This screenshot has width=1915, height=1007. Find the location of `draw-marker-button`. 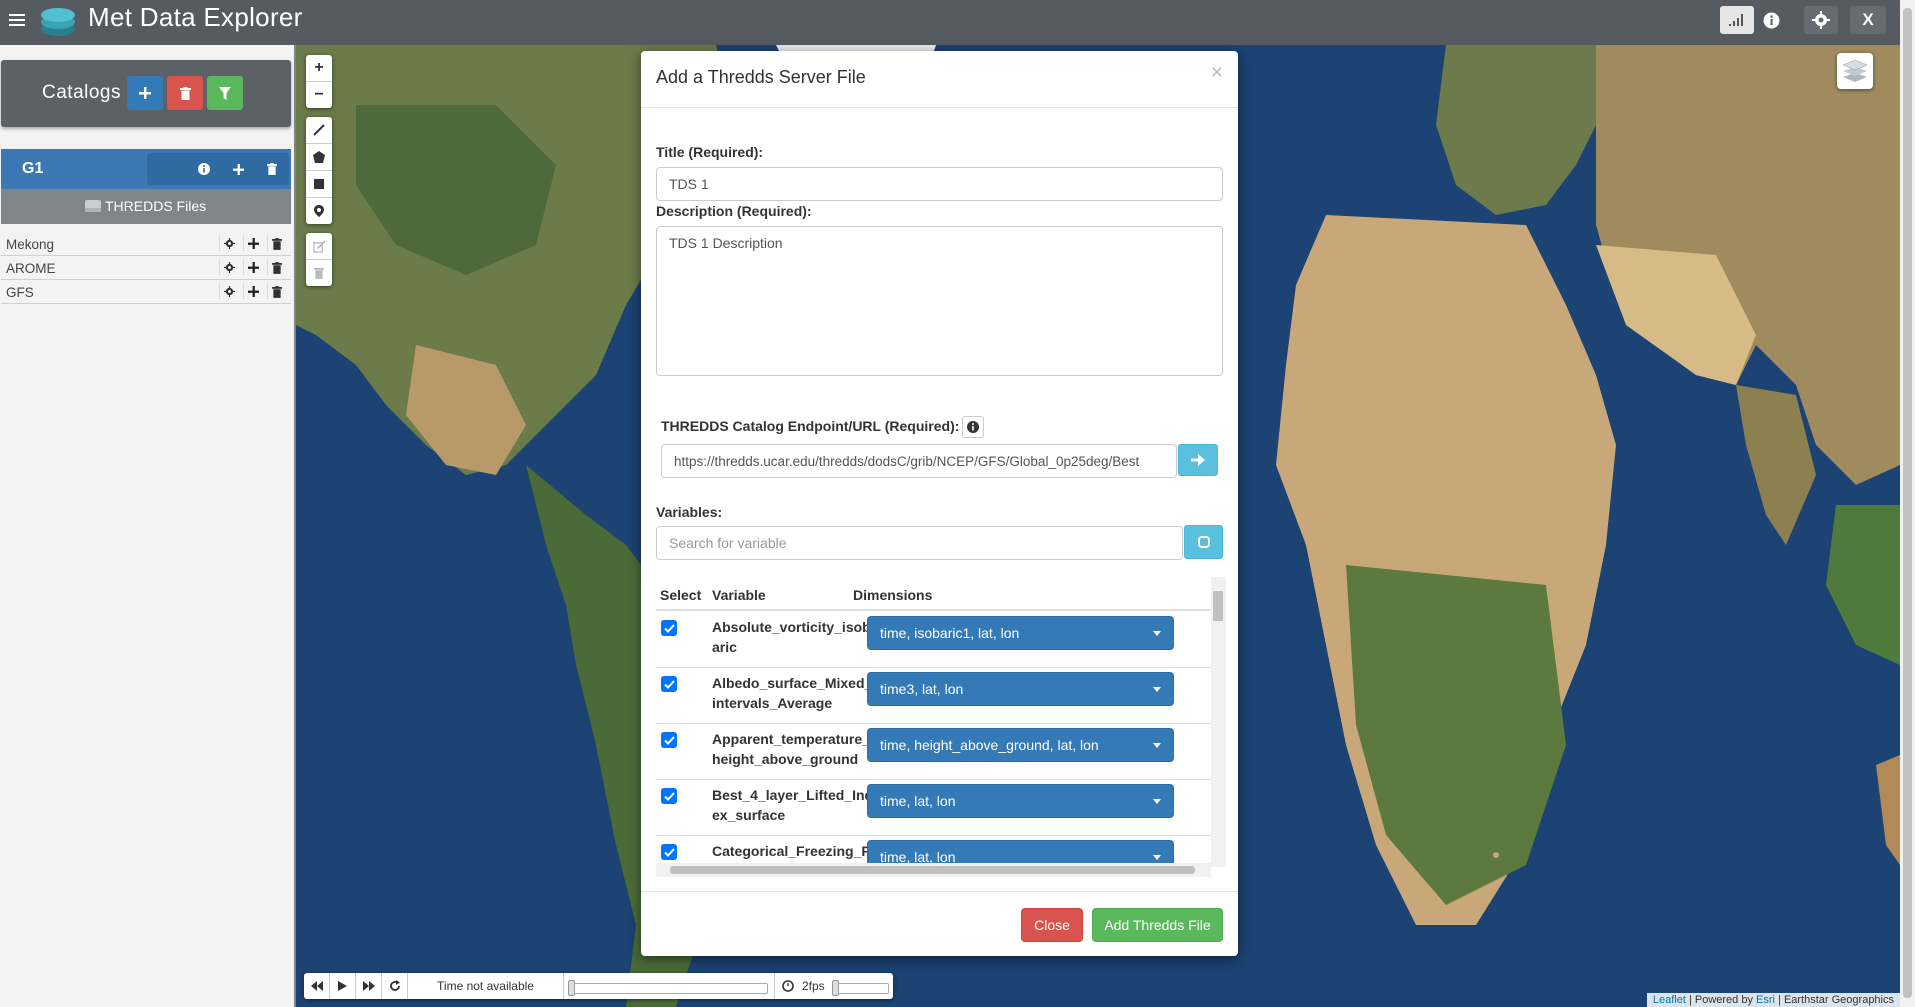

draw-marker-button is located at coordinates (319, 211).